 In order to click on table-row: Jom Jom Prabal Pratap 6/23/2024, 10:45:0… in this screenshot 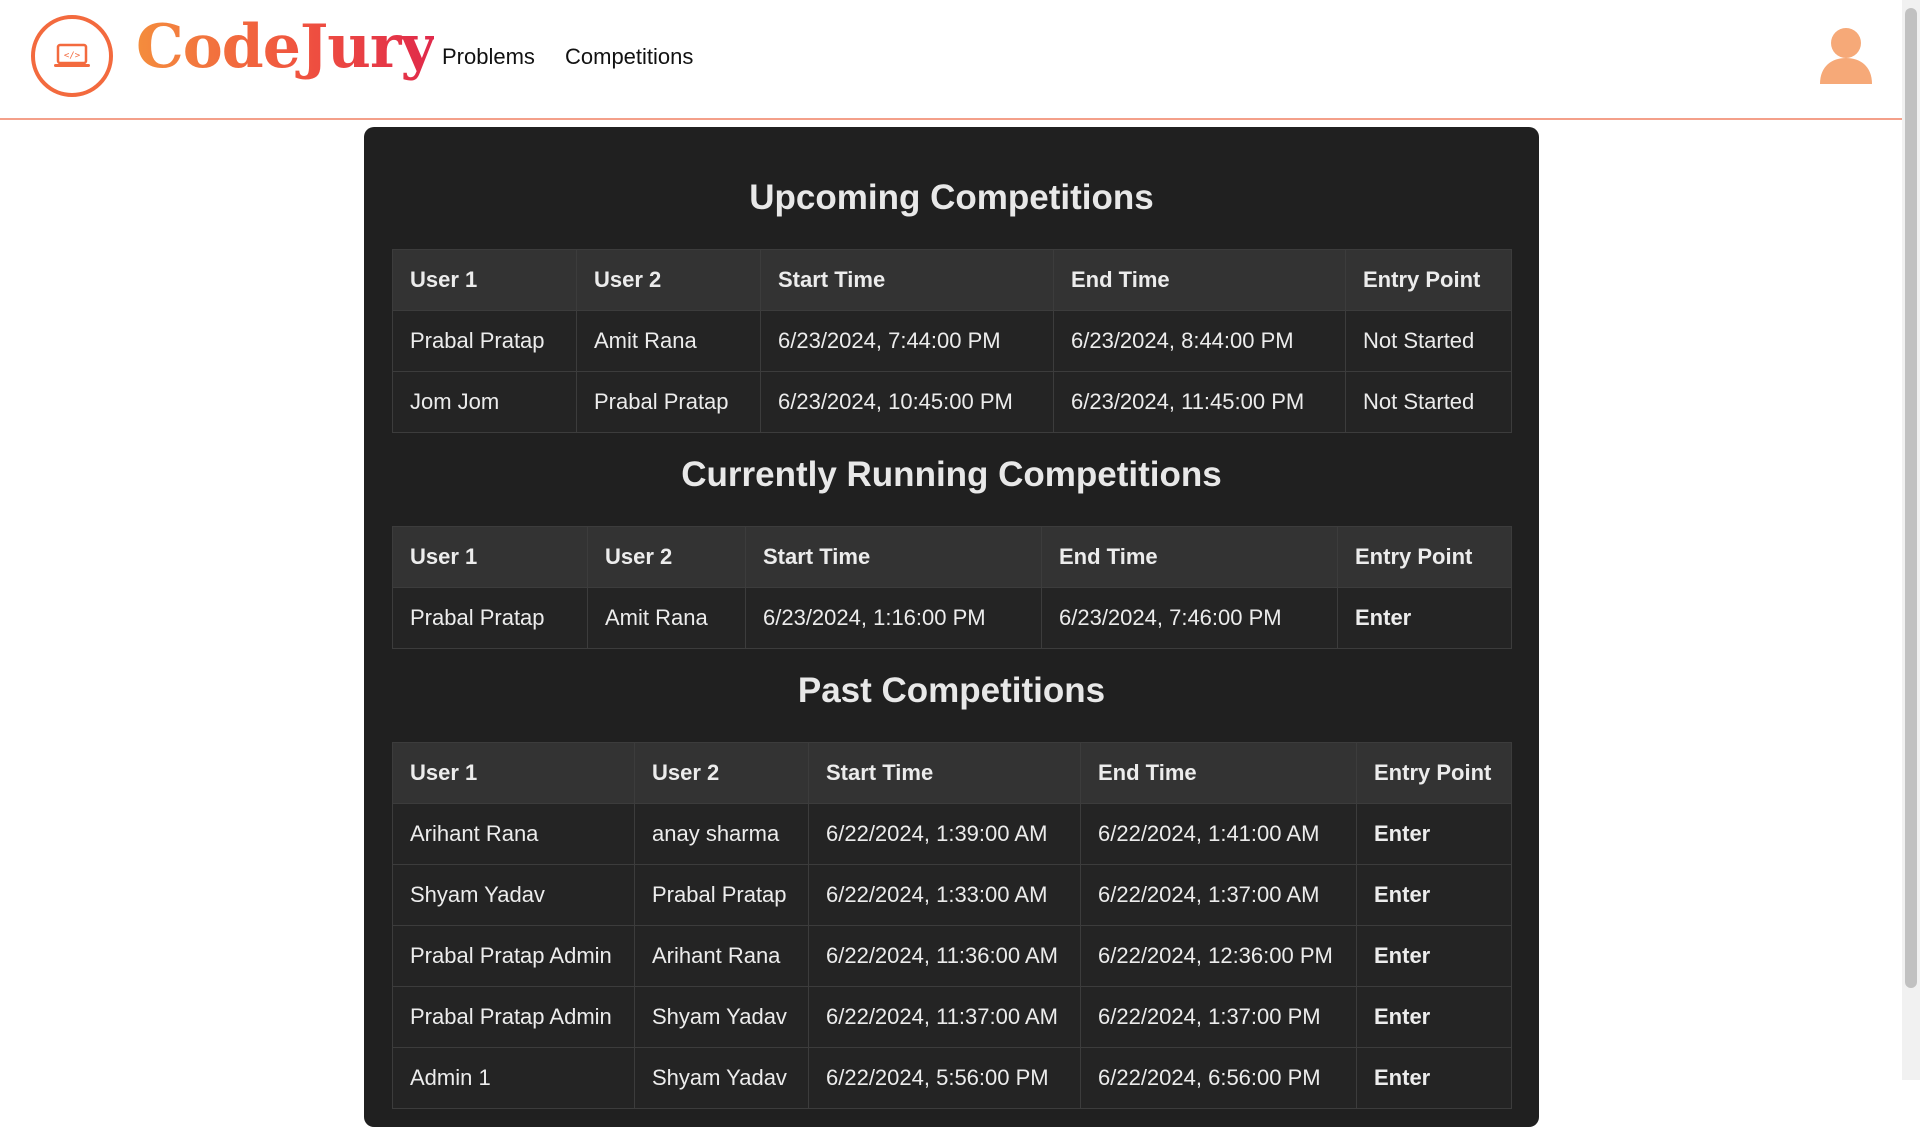, I will do `click(952, 402)`.